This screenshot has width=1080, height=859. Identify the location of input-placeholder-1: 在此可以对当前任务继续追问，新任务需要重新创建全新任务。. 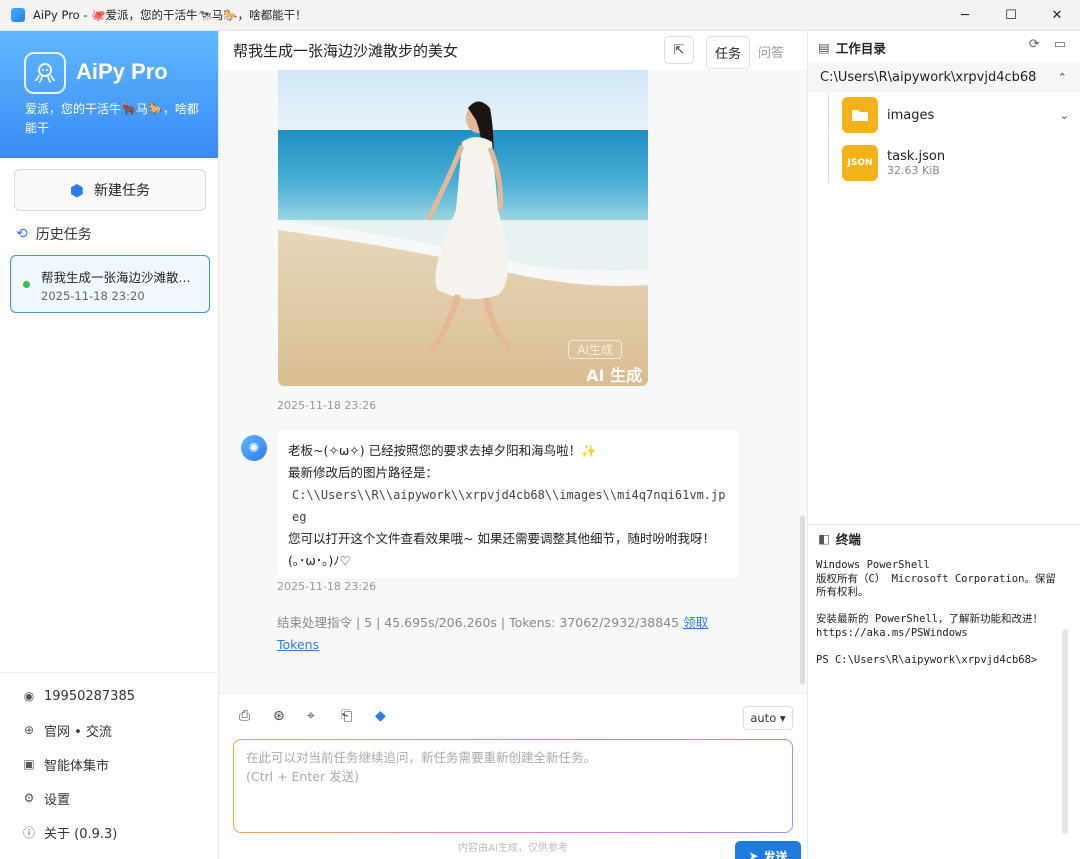
(421, 757).